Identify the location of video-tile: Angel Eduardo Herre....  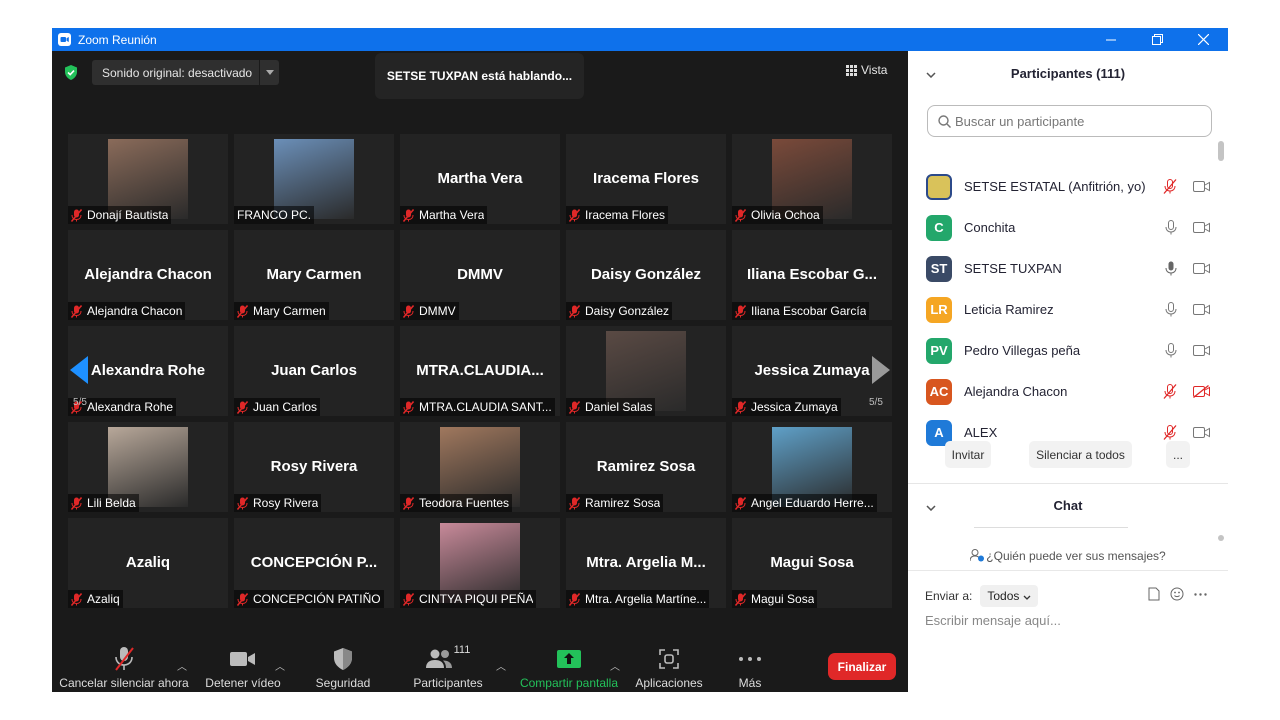
(812, 467).